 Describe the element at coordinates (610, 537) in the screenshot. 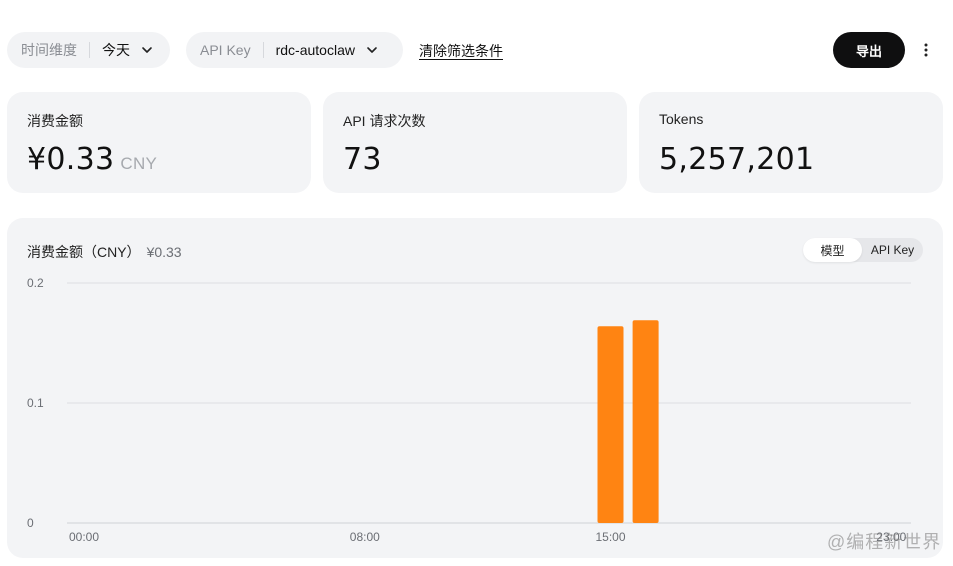

I see `x-tick-label: 15:00` at that location.